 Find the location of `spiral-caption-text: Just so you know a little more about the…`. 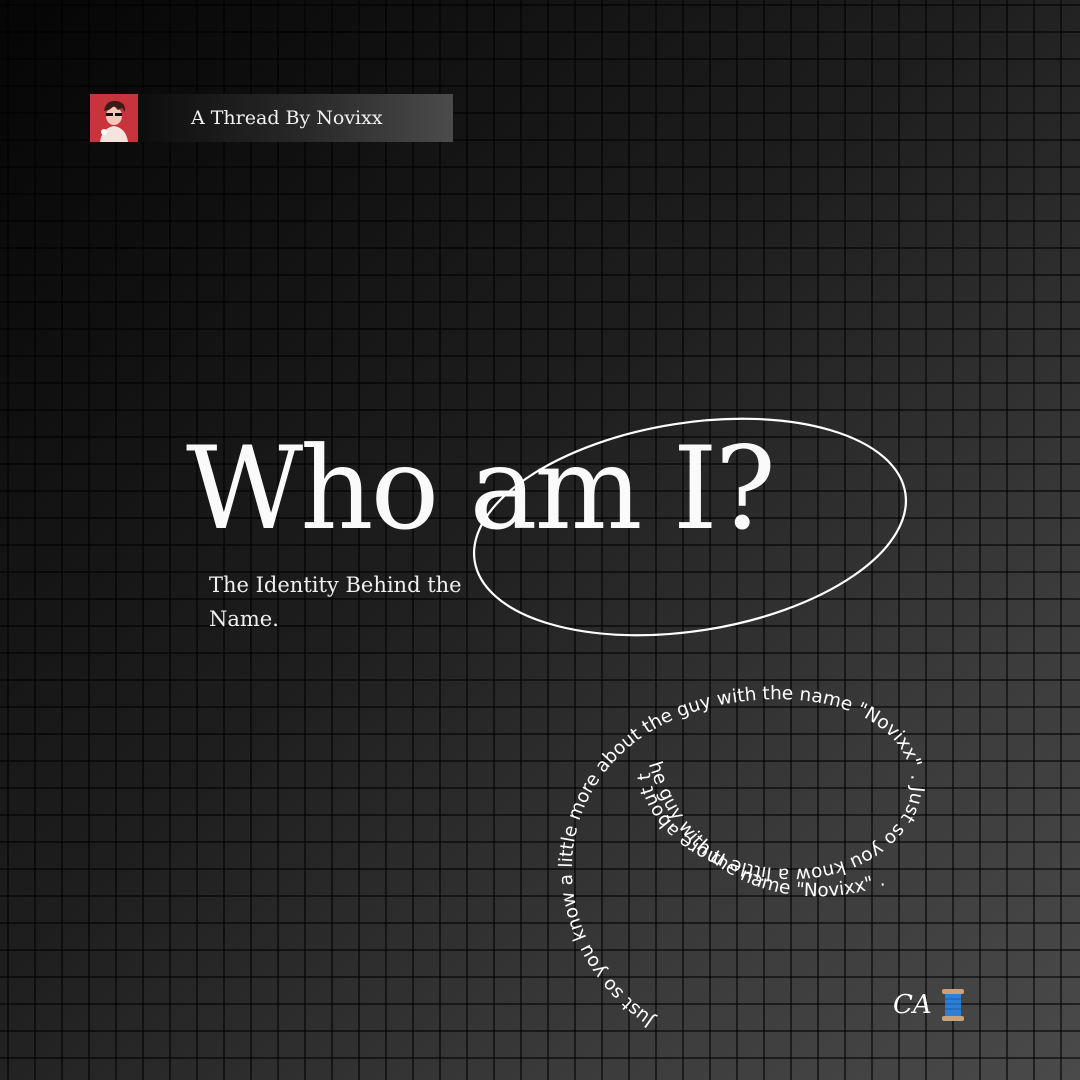

spiral-caption-text: Just so you know a little more about the… is located at coordinates (742, 857).